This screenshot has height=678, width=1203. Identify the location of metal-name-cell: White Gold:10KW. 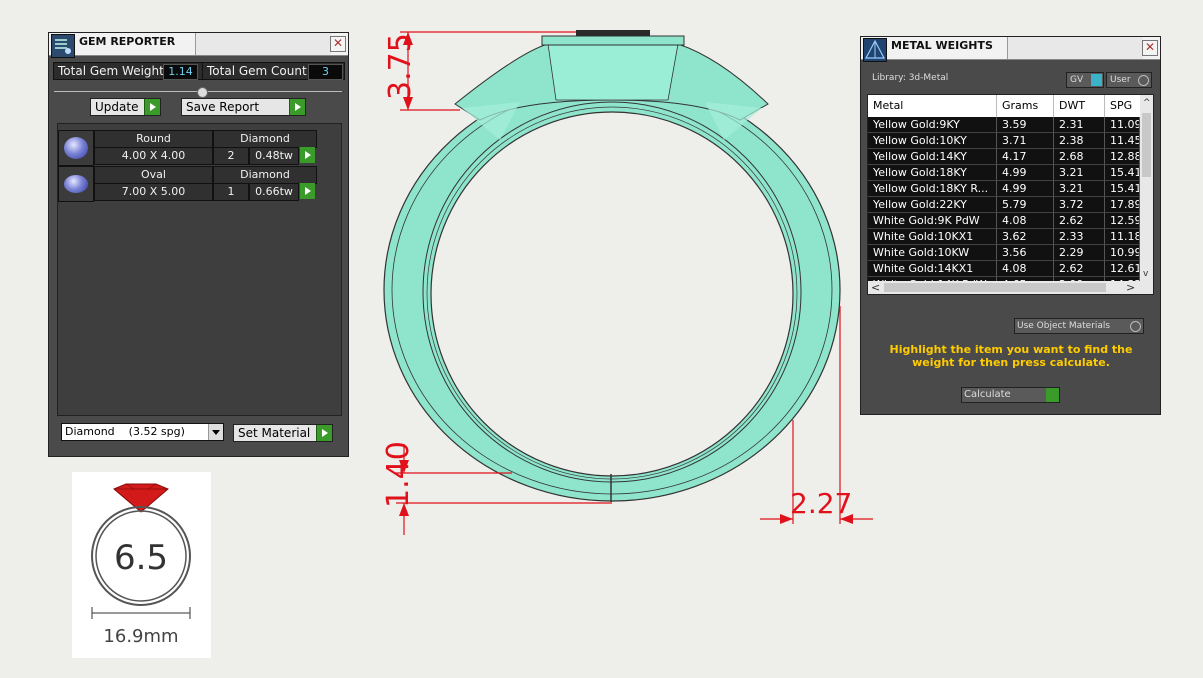
(932, 253).